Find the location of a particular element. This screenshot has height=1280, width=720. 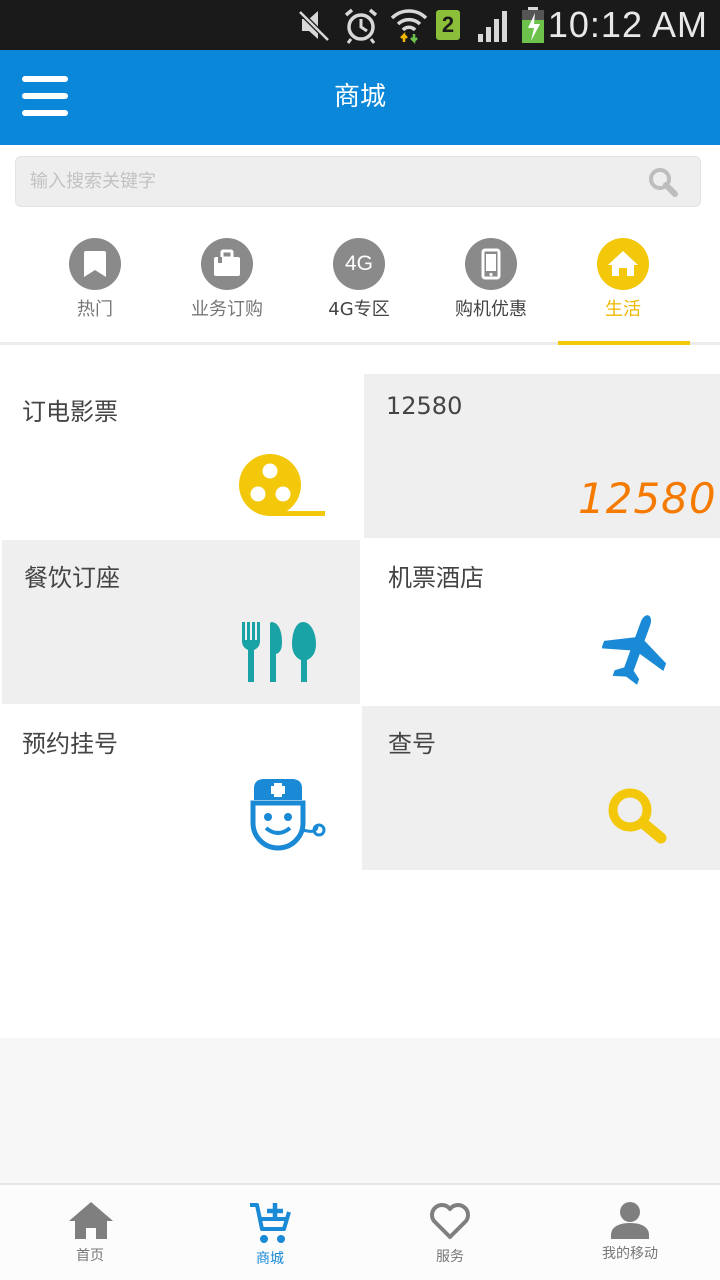

tab-service: 服务 is located at coordinates (450, 1232).